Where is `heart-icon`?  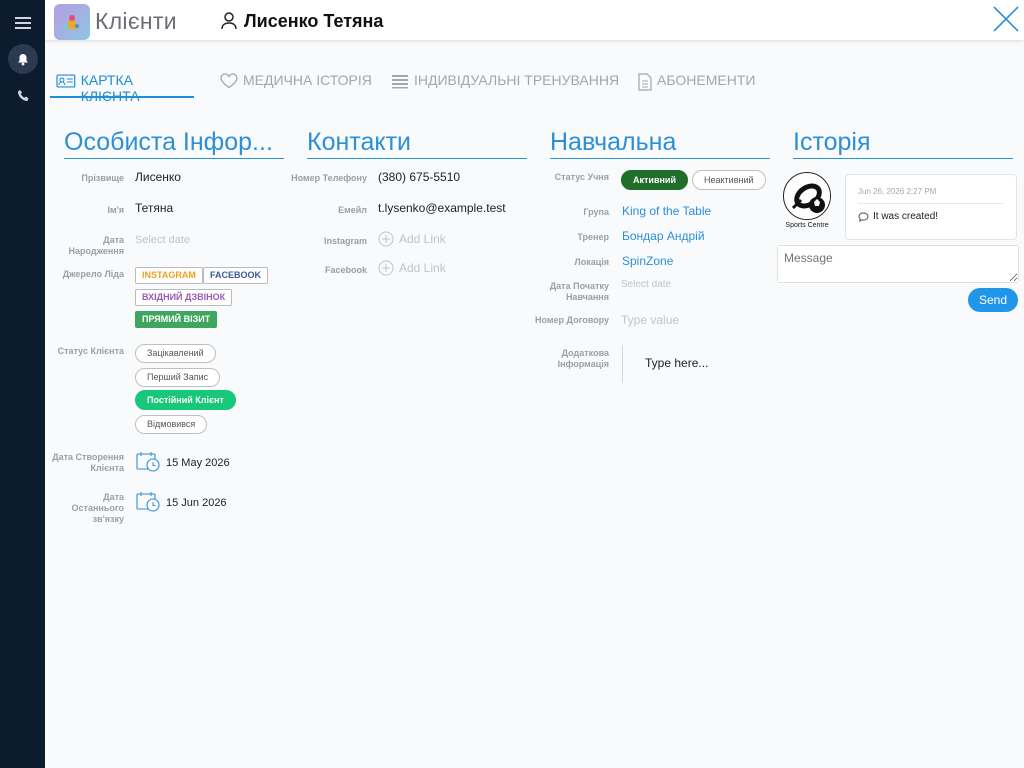 heart-icon is located at coordinates (229, 81).